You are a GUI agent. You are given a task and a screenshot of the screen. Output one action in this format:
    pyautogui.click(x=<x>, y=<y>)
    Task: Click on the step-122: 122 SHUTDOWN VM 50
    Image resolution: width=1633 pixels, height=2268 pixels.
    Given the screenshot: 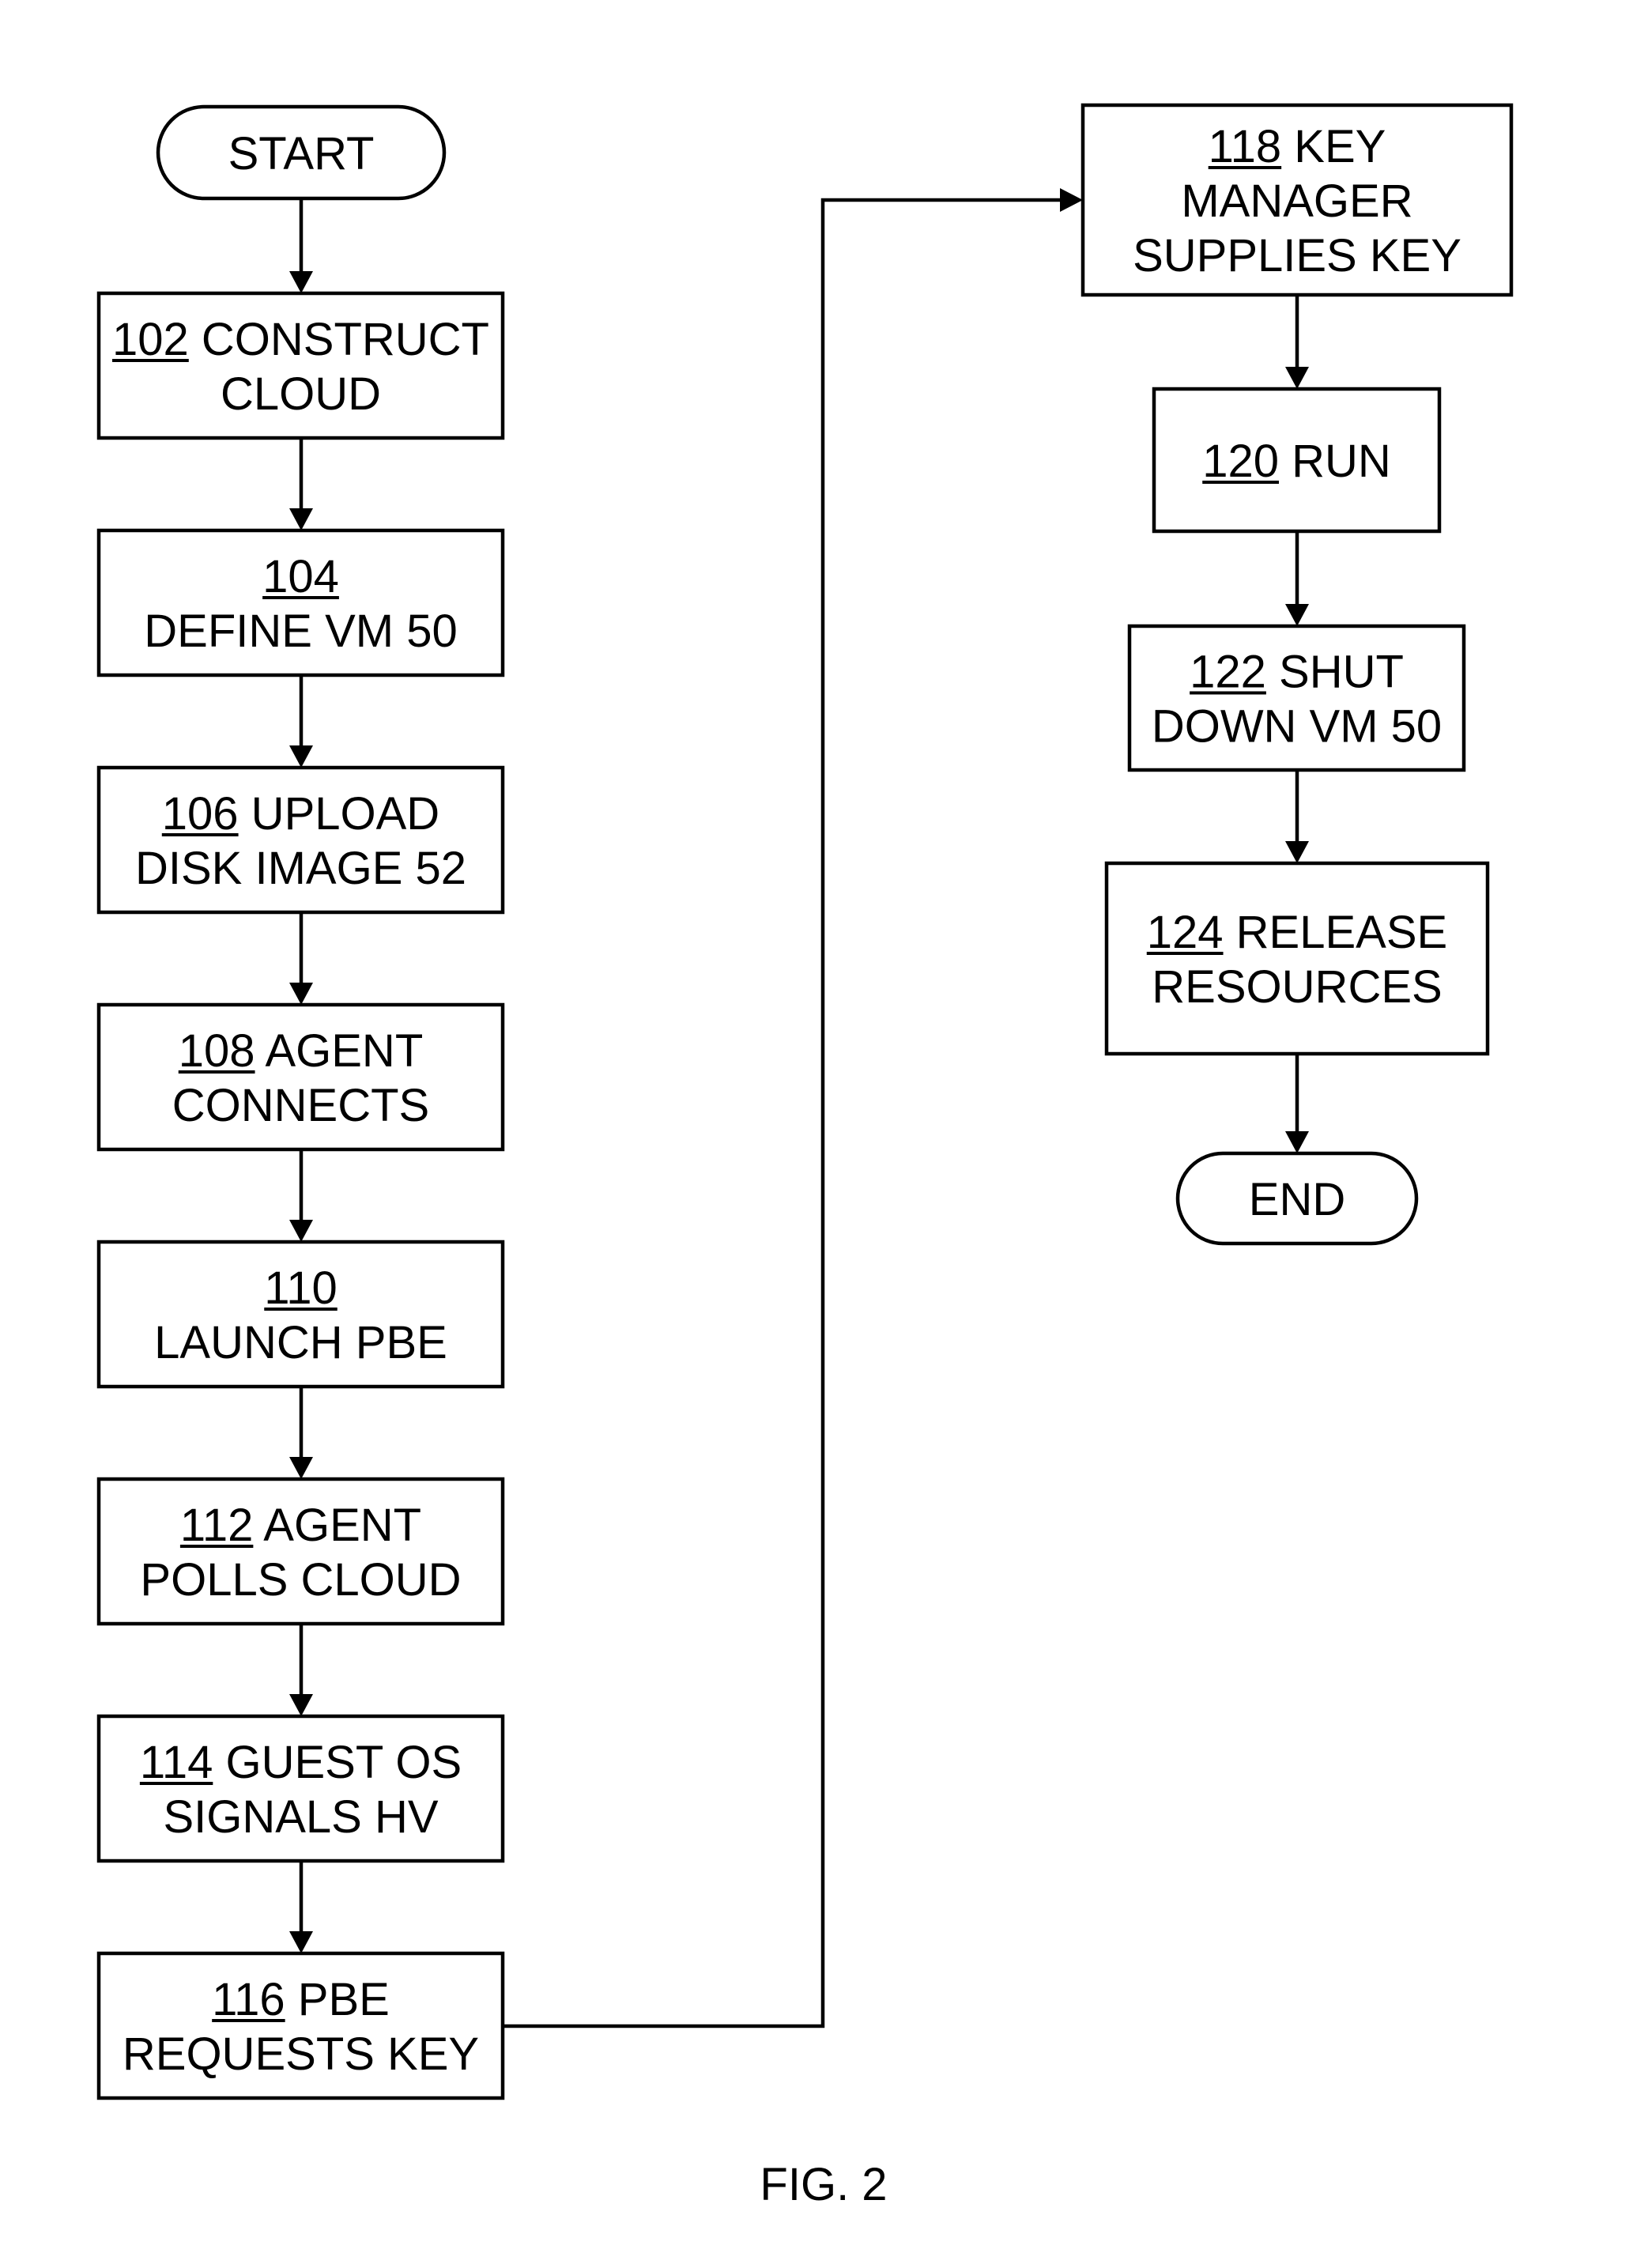 What is the action you would take?
    pyautogui.click(x=1297, y=698)
    